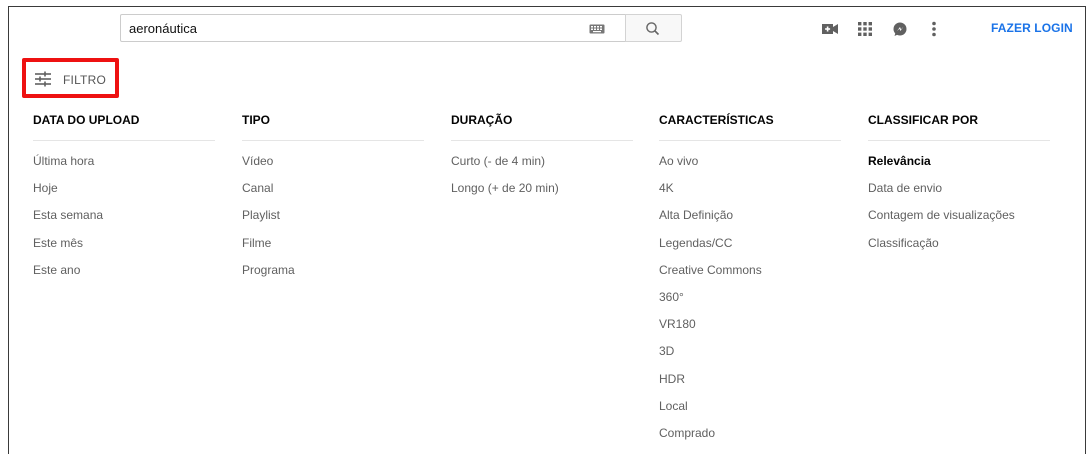  Describe the element at coordinates (332, 249) in the screenshot. I see `filter-option: Filme` at that location.